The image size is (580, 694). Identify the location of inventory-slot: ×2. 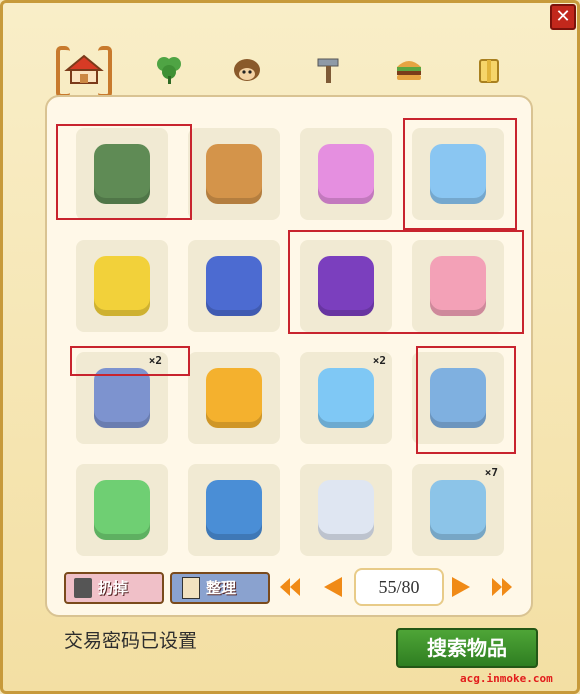
(346, 398).